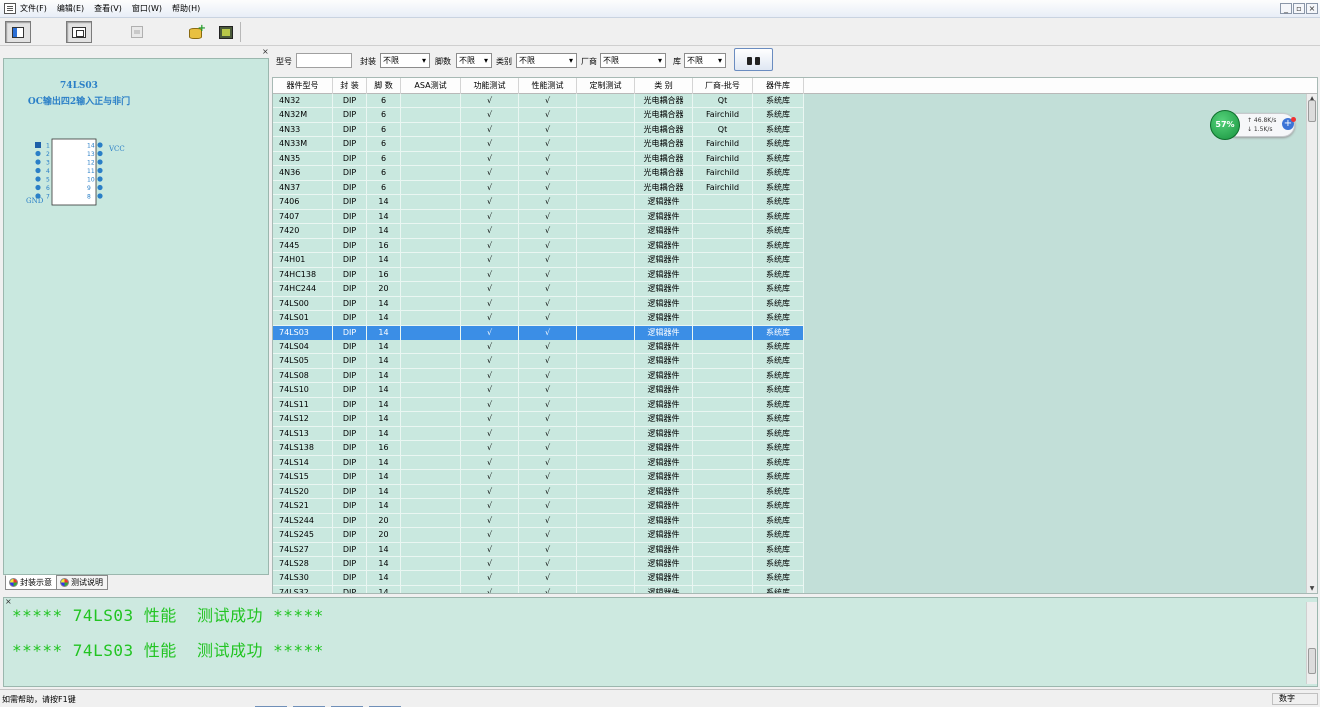 This screenshot has height=707, width=1320. Describe the element at coordinates (633, 60) in the screenshot. I see `vendor-select: 不限` at that location.